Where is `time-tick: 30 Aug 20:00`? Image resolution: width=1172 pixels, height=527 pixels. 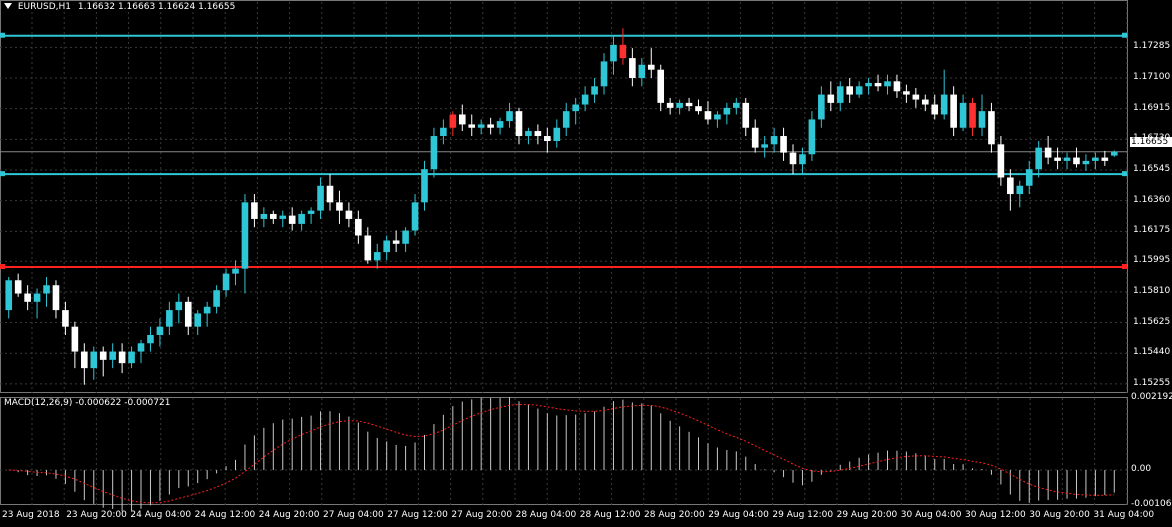 time-tick: 30 Aug 20:00 is located at coordinates (1059, 515).